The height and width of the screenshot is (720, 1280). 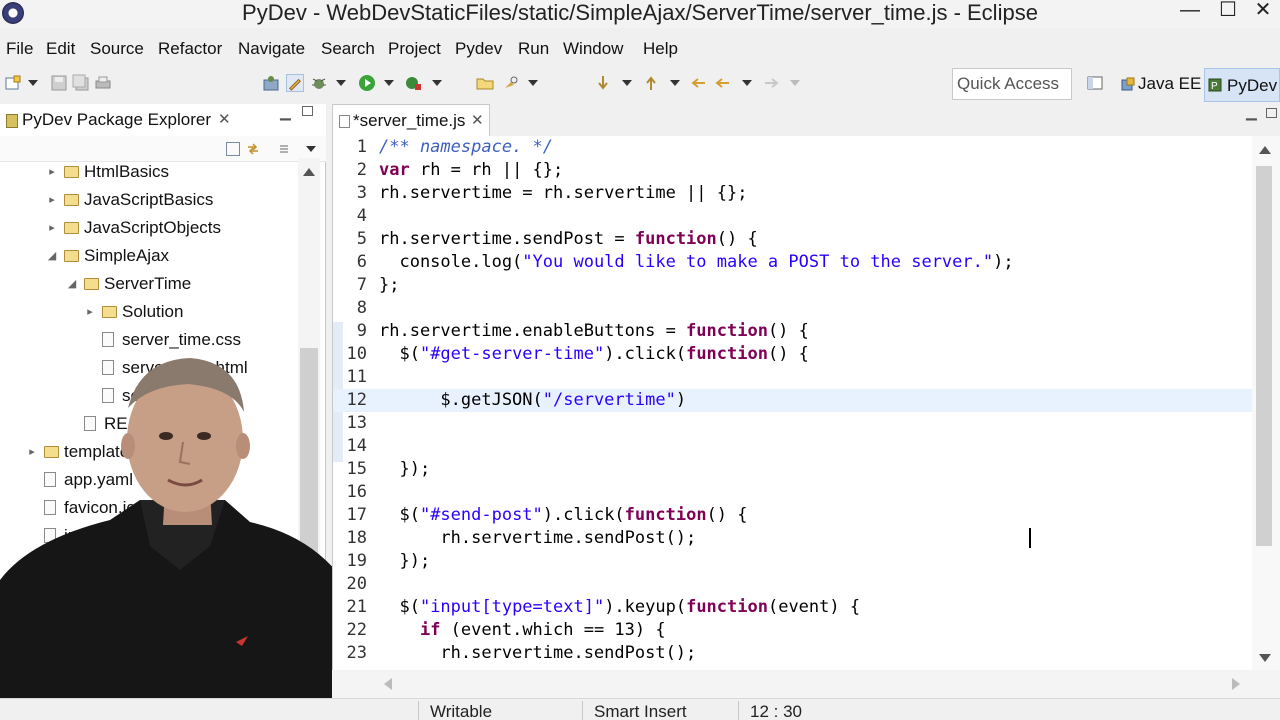 I want to click on code-line: 12 $.getJSON("/servertime"), so click(x=793, y=400).